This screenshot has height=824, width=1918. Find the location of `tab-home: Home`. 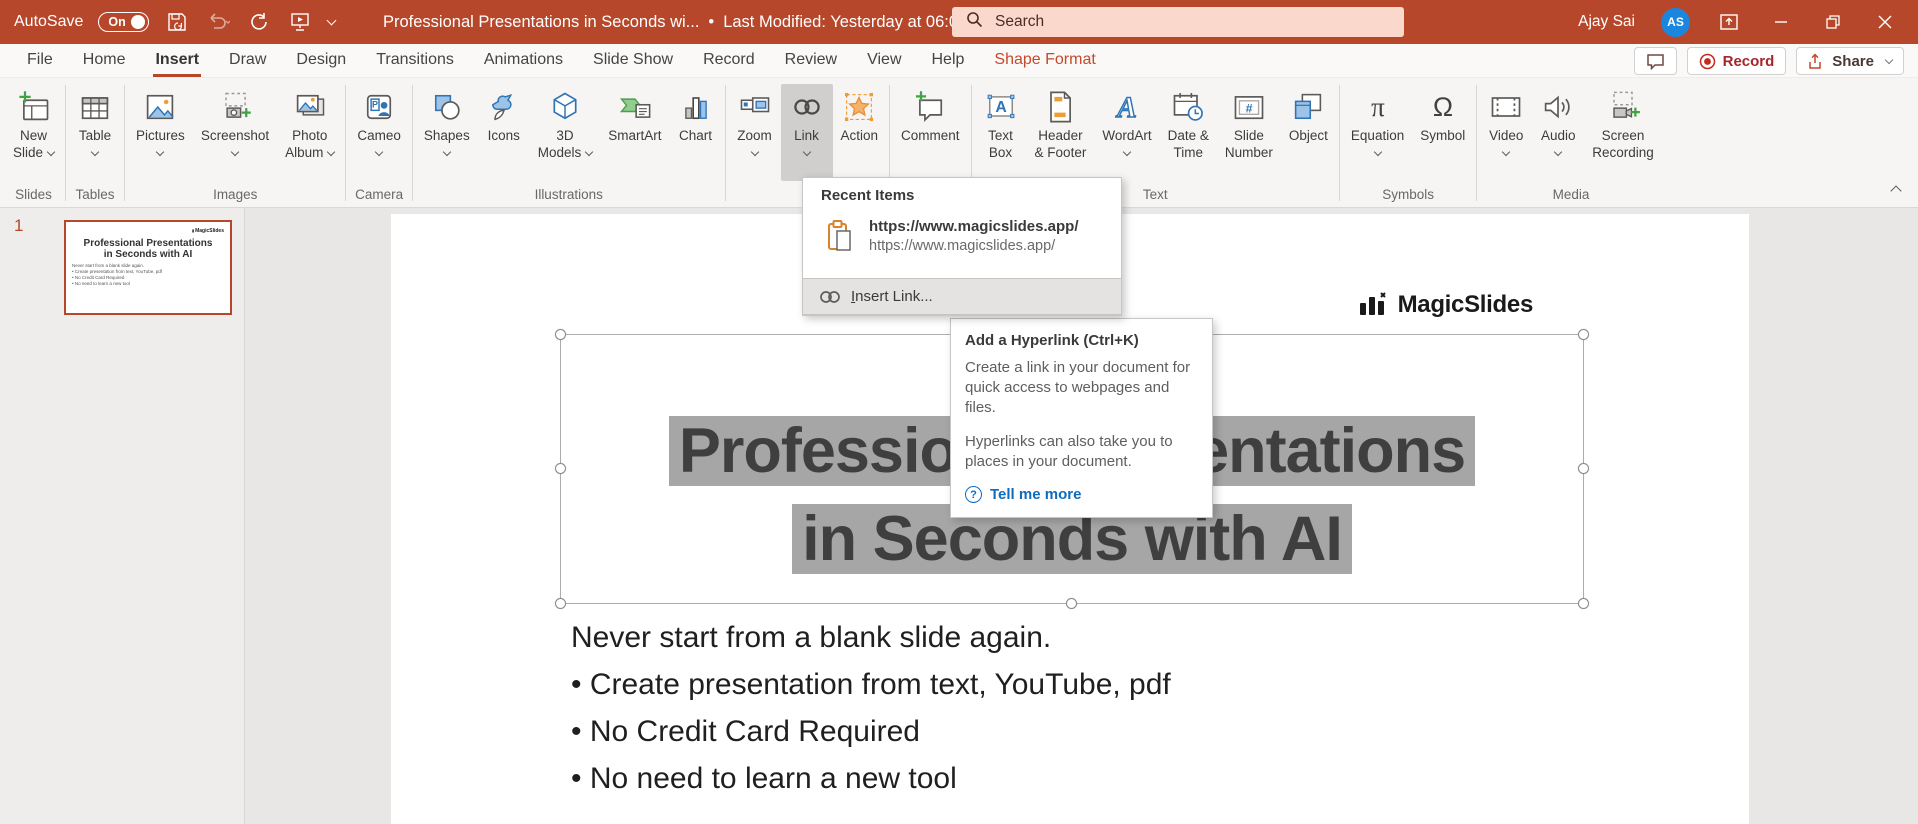

tab-home: Home is located at coordinates (104, 61).